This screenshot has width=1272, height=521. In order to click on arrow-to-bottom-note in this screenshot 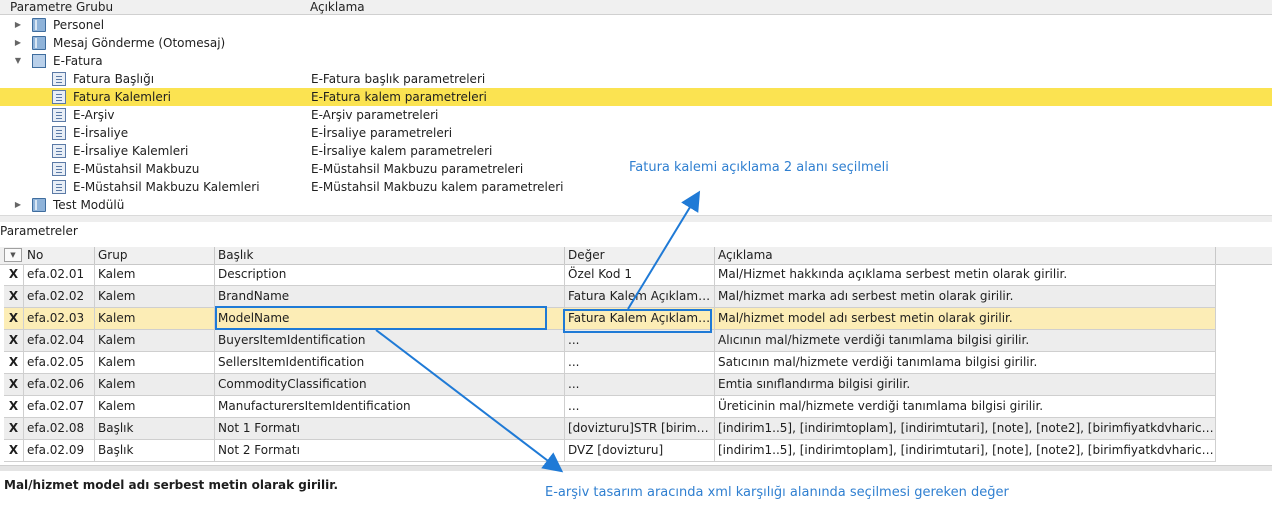, I will do `click(469, 401)`.